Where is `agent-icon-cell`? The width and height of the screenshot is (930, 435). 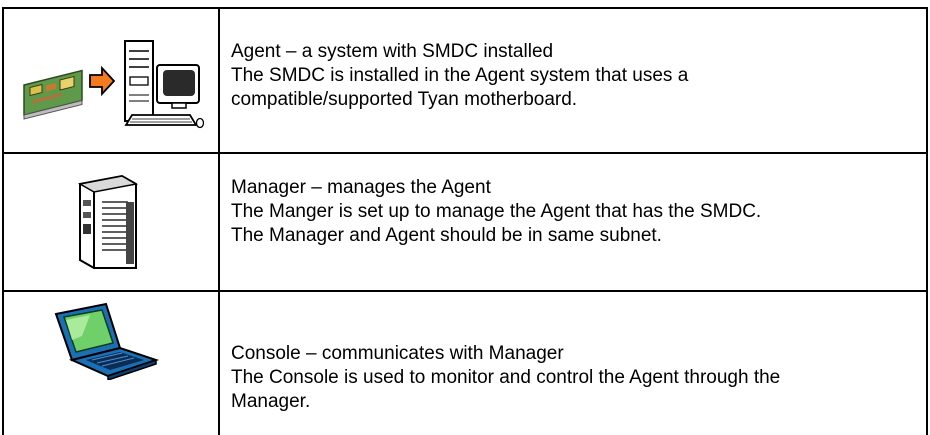
agent-icon-cell is located at coordinates (112, 83).